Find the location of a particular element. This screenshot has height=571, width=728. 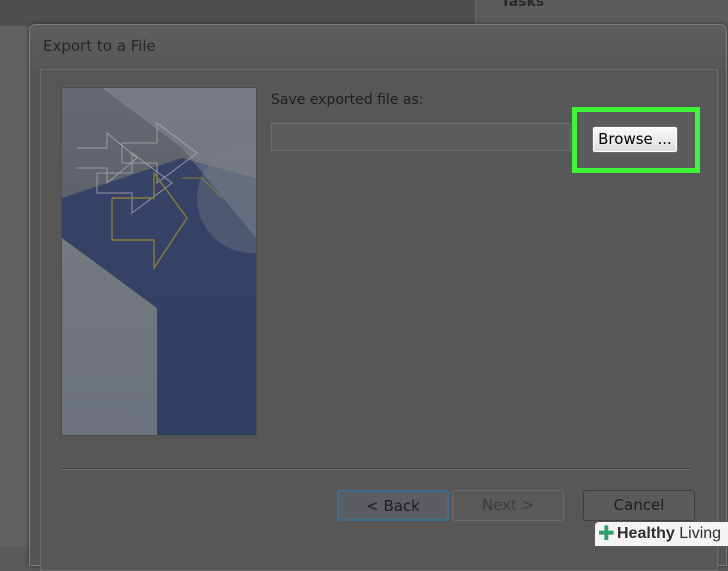

healthy-living-watermark: ✚ Healthy Living is located at coordinates (661, 534).